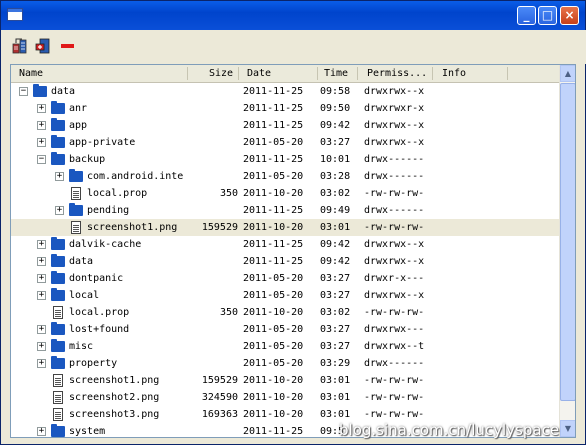 The image size is (586, 445). I want to click on tree-row-folder: + app 2011-11-25 09:42 drwxrwx--x, so click(285, 125).